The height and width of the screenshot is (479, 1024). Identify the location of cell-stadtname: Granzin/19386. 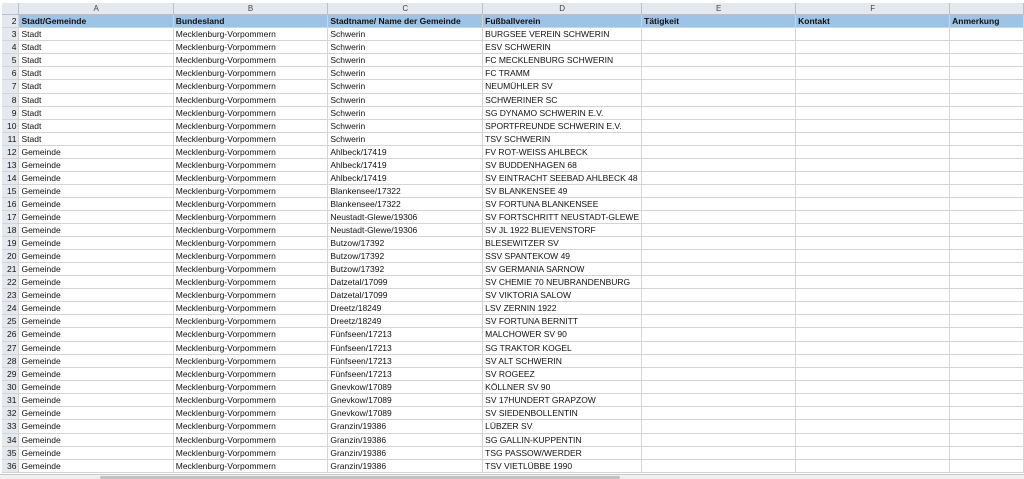
(405, 440).